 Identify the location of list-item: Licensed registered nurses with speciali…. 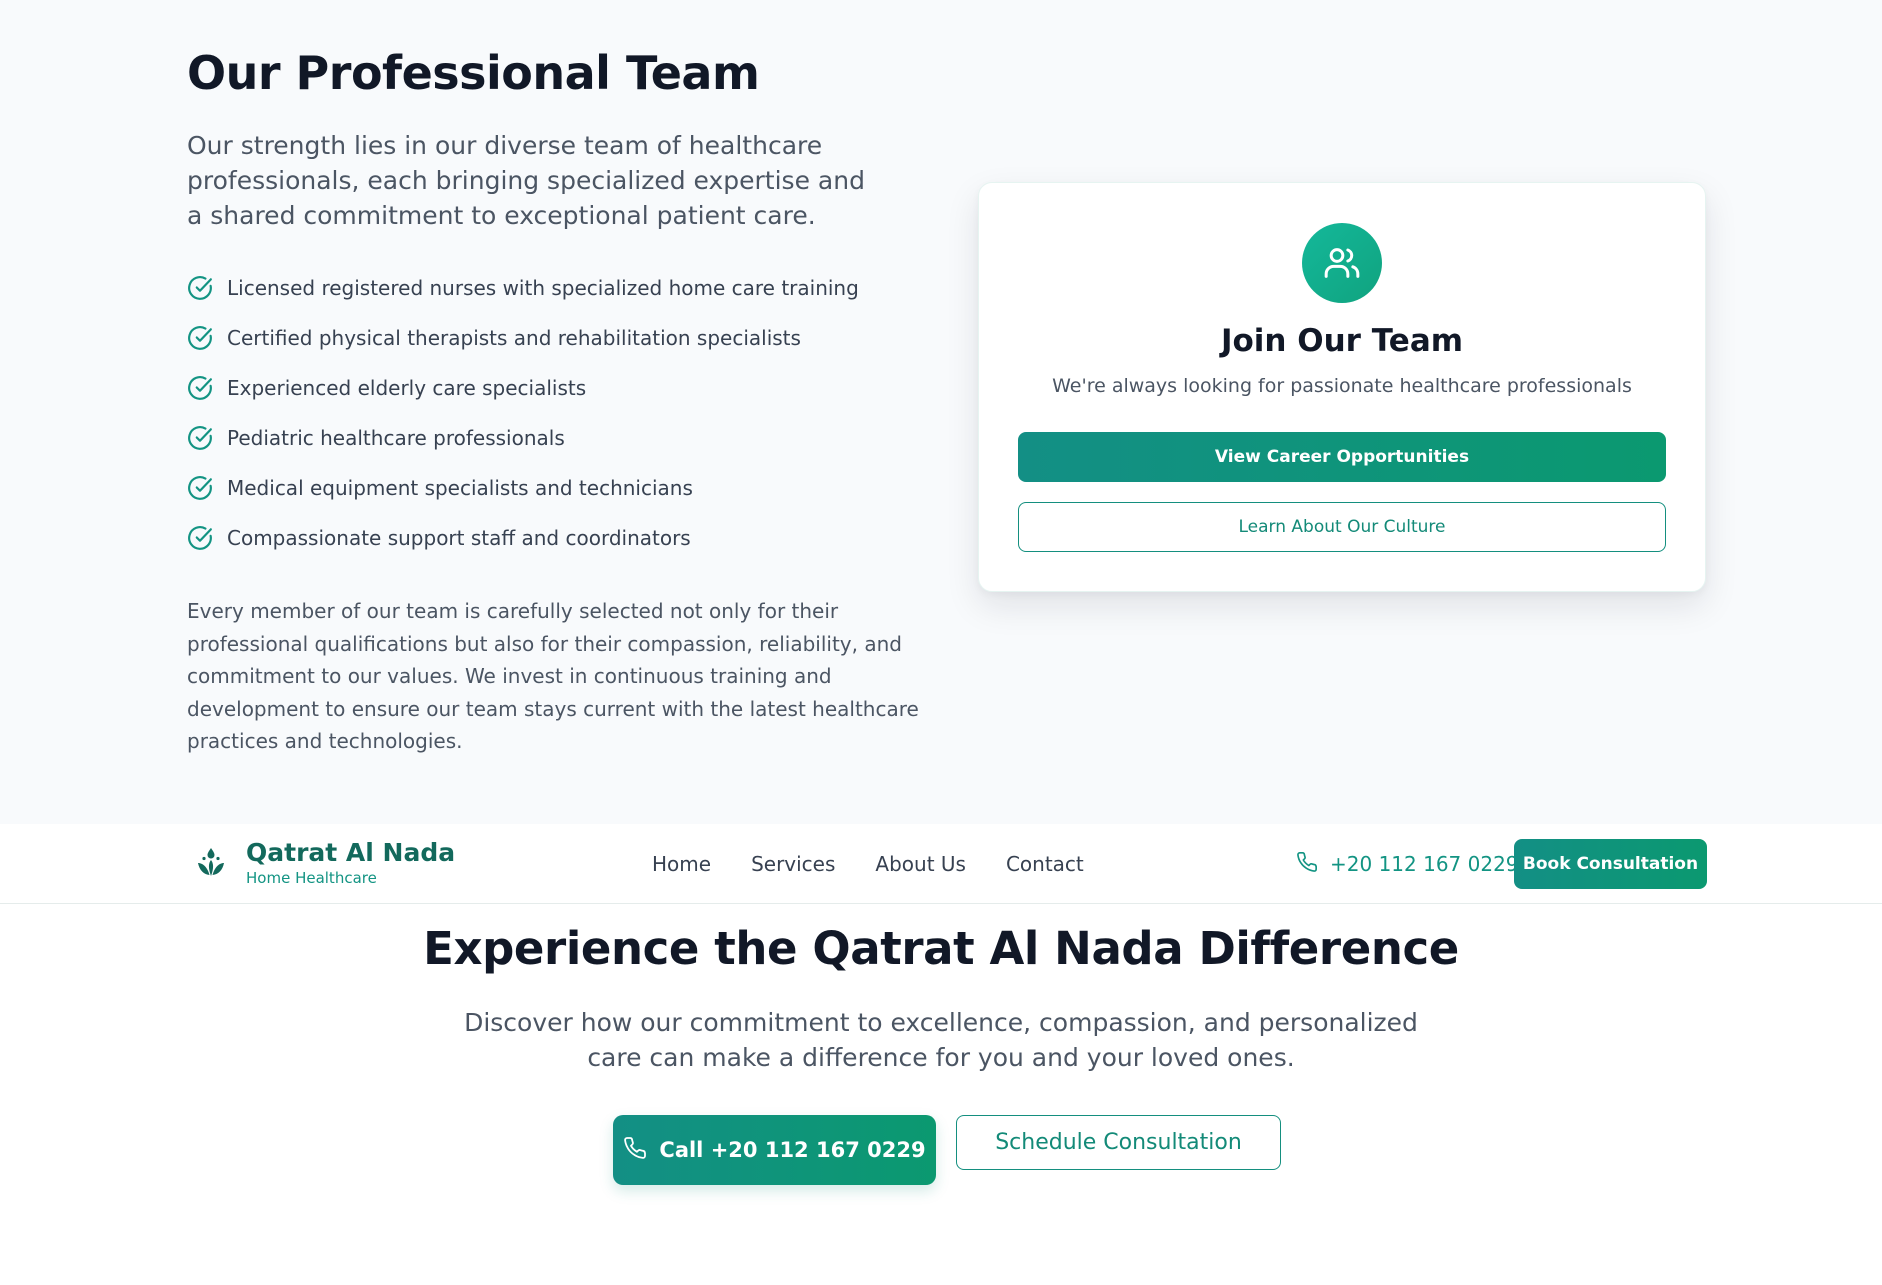
(523, 288).